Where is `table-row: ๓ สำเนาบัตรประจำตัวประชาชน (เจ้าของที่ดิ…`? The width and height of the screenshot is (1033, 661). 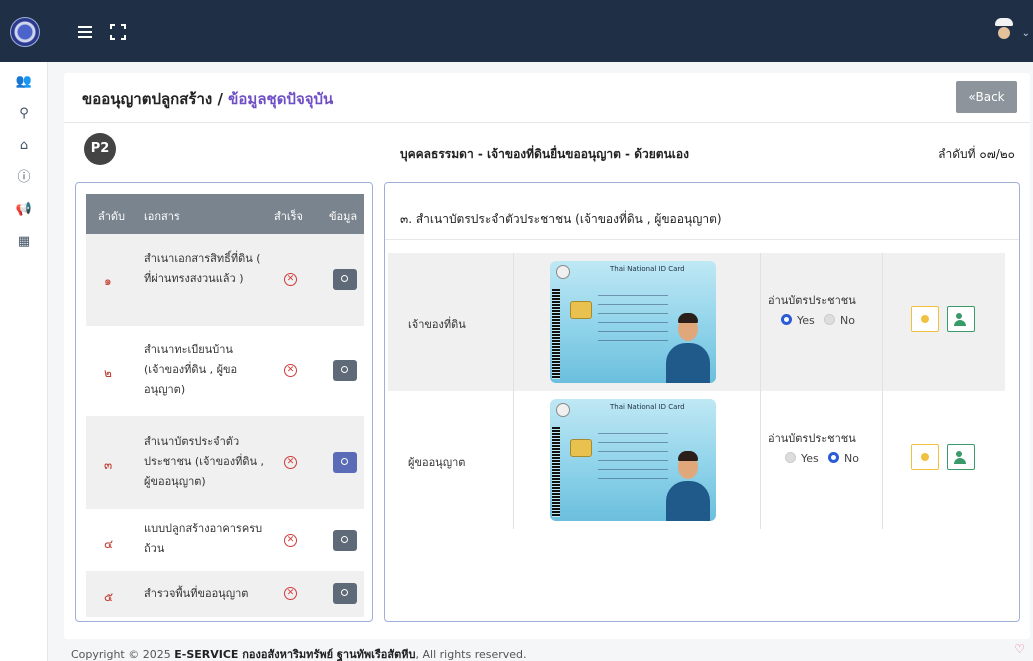
table-row: ๓ สำเนาบัตรประจำตัวประชาชน (เจ้าของที่ดิ… is located at coordinates (225, 462).